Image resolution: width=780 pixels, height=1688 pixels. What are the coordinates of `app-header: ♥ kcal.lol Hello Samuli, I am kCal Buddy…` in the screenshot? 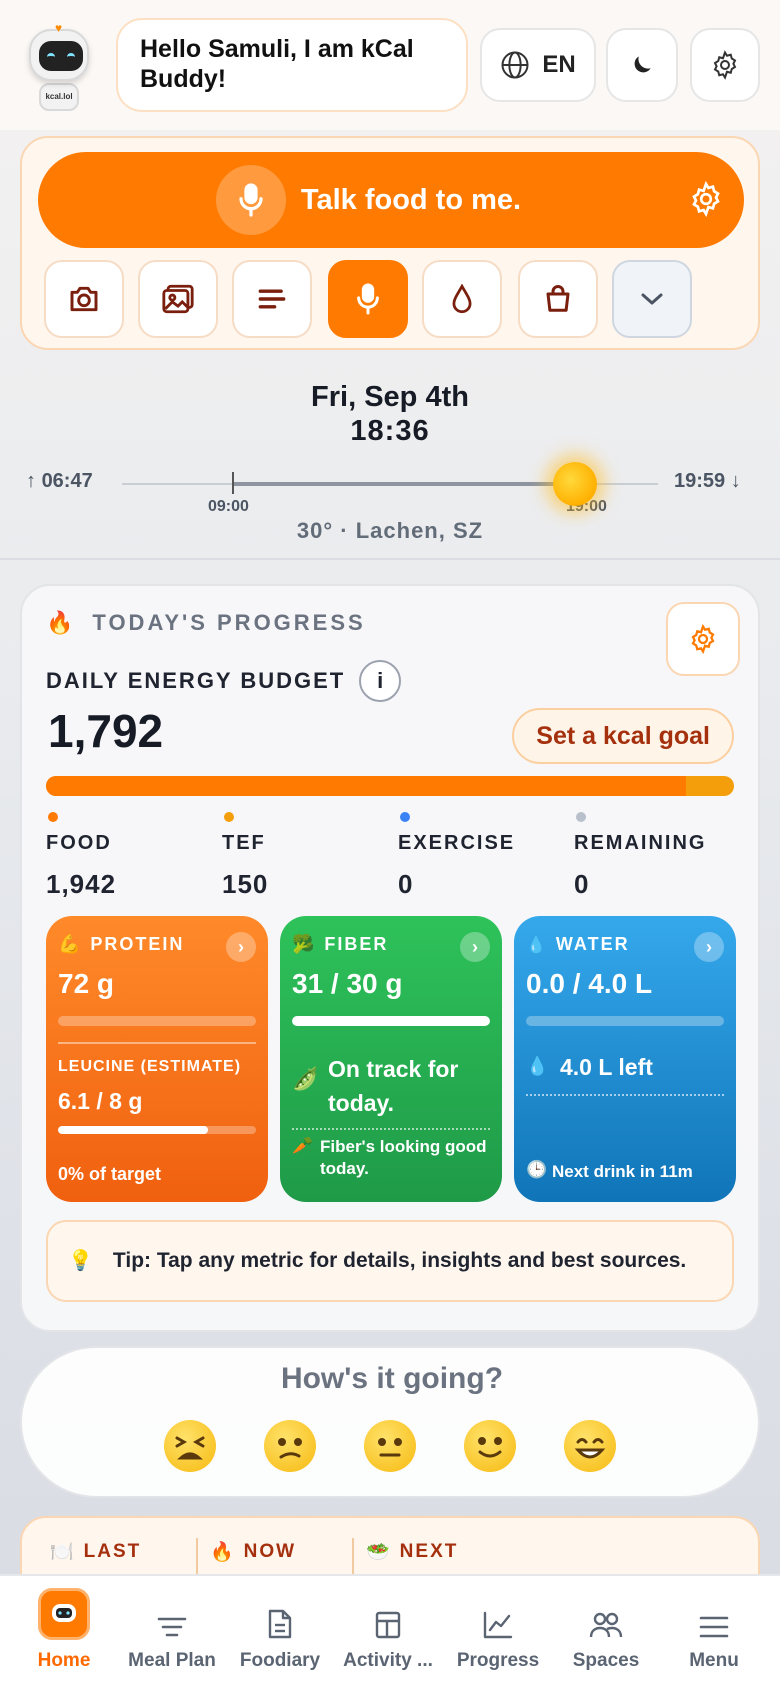 It's located at (390, 65).